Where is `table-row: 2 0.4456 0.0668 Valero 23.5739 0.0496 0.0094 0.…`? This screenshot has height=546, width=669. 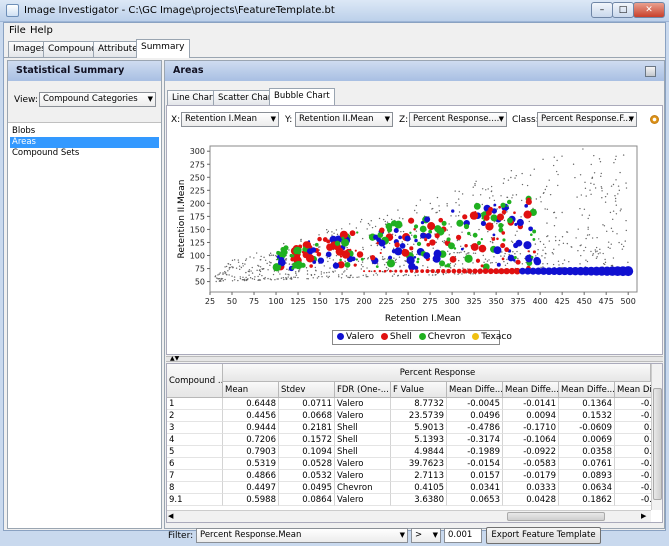 table-row: 2 0.4456 0.0668 Valero 23.5739 0.0496 0.0094 0.… is located at coordinates (411, 416).